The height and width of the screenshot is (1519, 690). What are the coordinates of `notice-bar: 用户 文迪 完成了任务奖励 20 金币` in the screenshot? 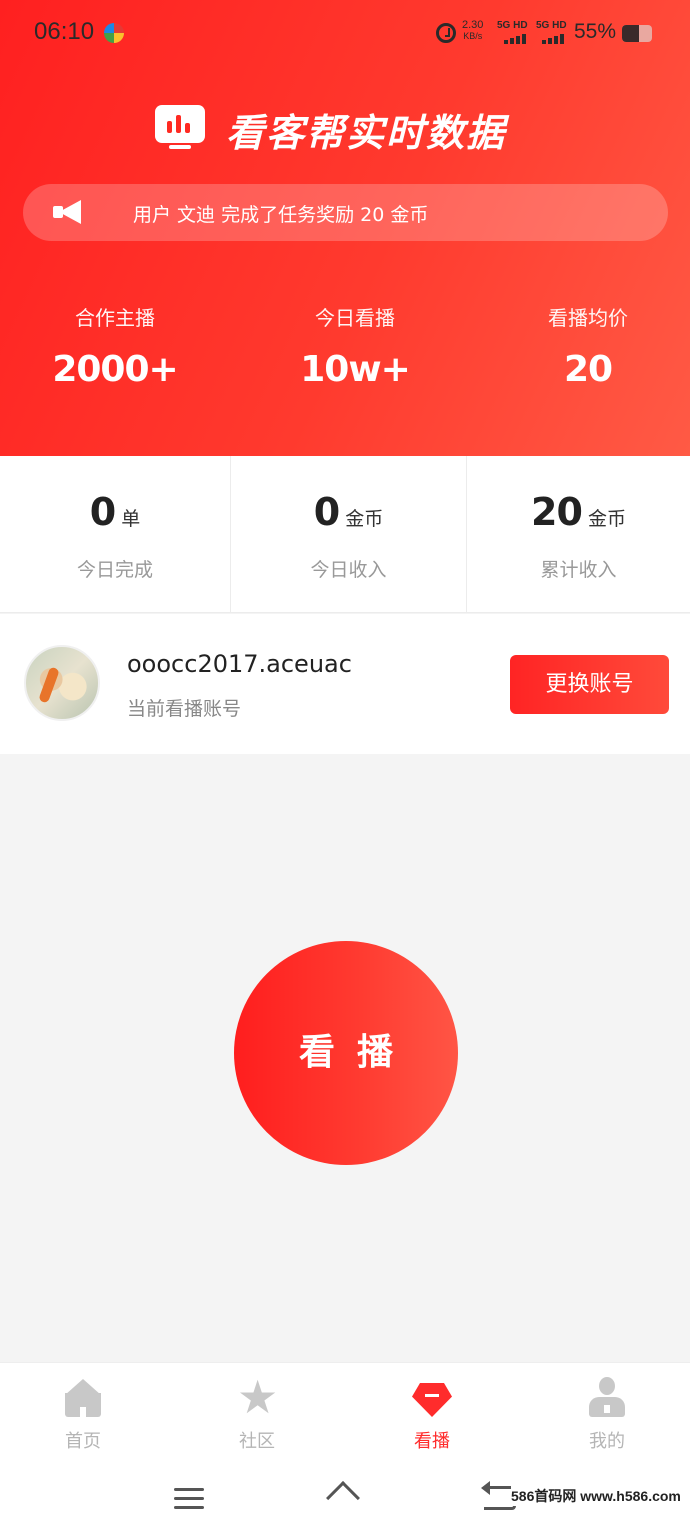 It's located at (345, 212).